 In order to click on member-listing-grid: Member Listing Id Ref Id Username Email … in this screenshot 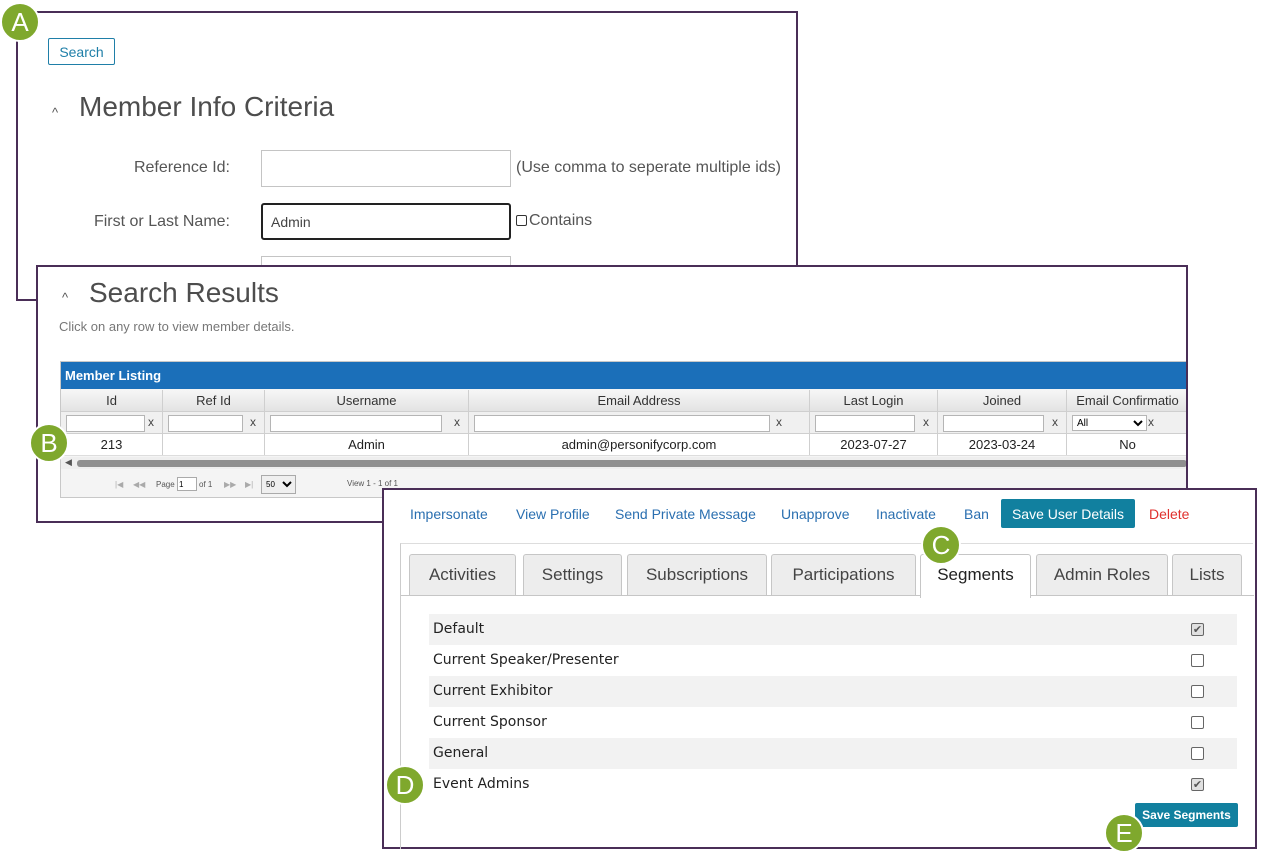, I will do `click(623, 429)`.